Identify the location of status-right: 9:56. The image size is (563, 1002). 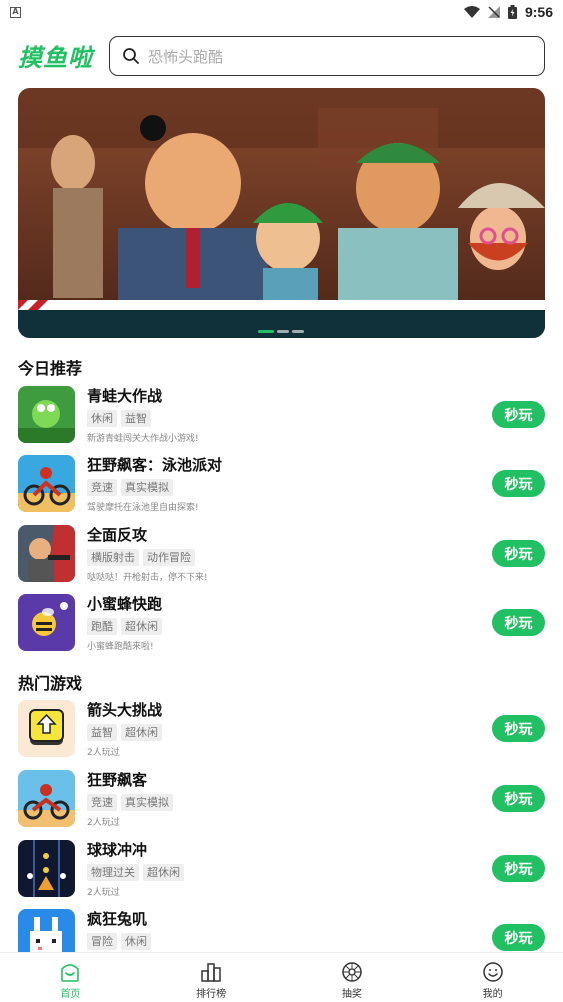
(508, 12).